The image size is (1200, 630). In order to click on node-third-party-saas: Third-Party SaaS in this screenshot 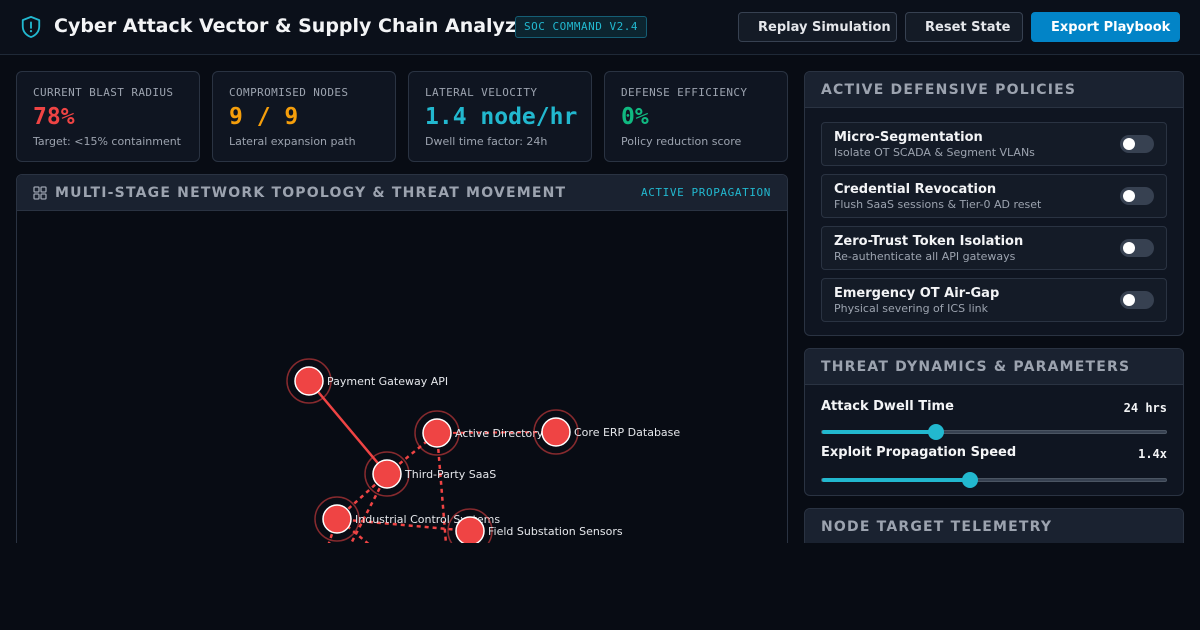, I will do `click(430, 474)`.